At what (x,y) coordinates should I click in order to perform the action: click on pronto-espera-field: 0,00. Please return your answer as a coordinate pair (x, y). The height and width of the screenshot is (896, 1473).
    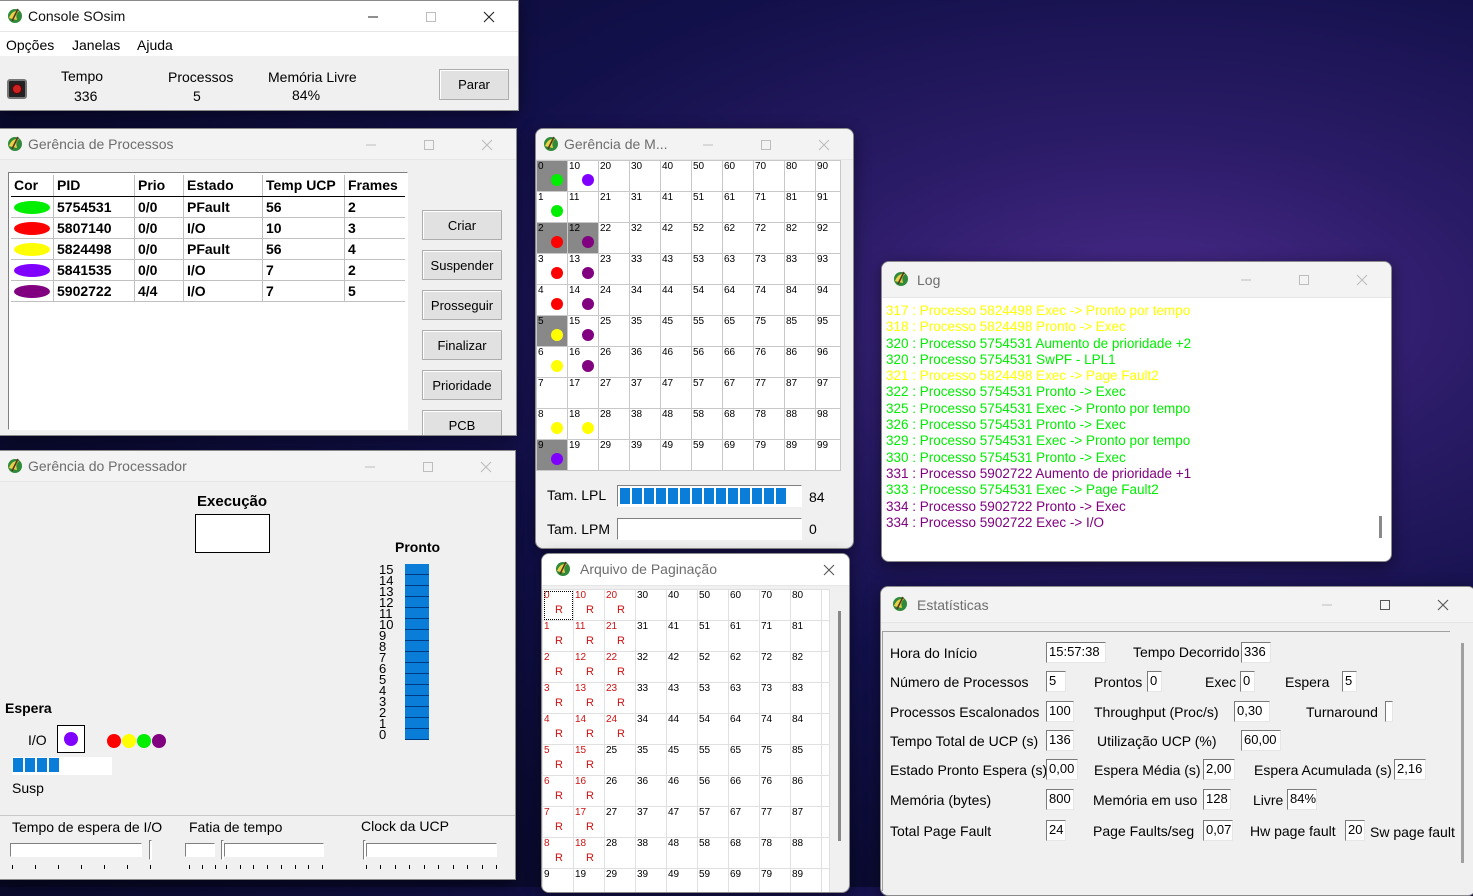
    Looking at the image, I should click on (1062, 769).